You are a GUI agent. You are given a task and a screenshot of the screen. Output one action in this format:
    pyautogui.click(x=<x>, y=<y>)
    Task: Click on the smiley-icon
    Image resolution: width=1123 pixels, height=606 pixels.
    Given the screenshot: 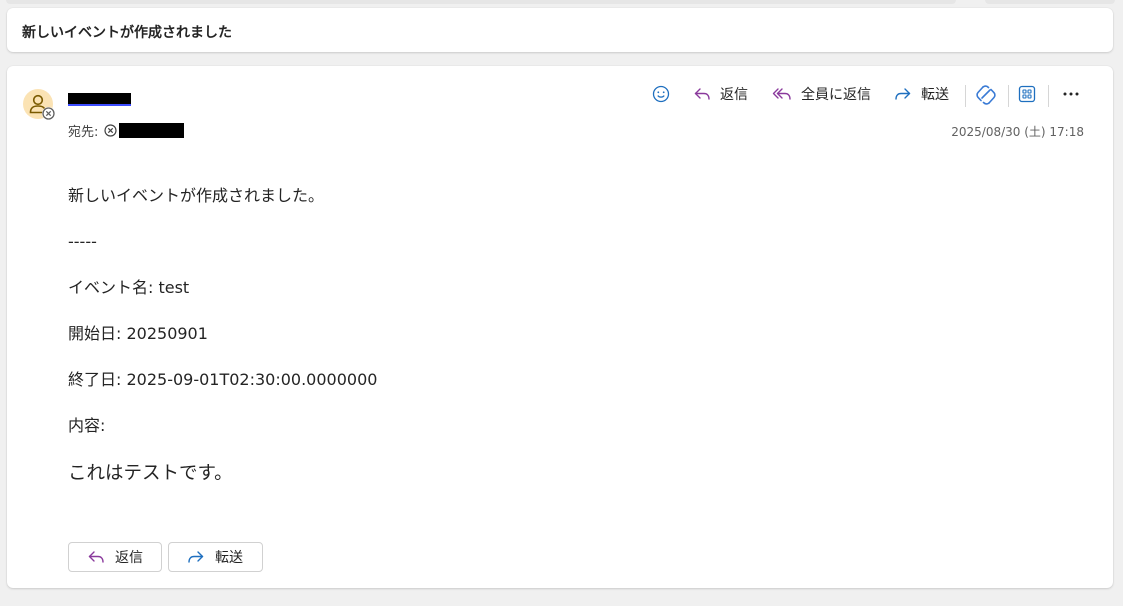 What is the action you would take?
    pyautogui.click(x=661, y=94)
    